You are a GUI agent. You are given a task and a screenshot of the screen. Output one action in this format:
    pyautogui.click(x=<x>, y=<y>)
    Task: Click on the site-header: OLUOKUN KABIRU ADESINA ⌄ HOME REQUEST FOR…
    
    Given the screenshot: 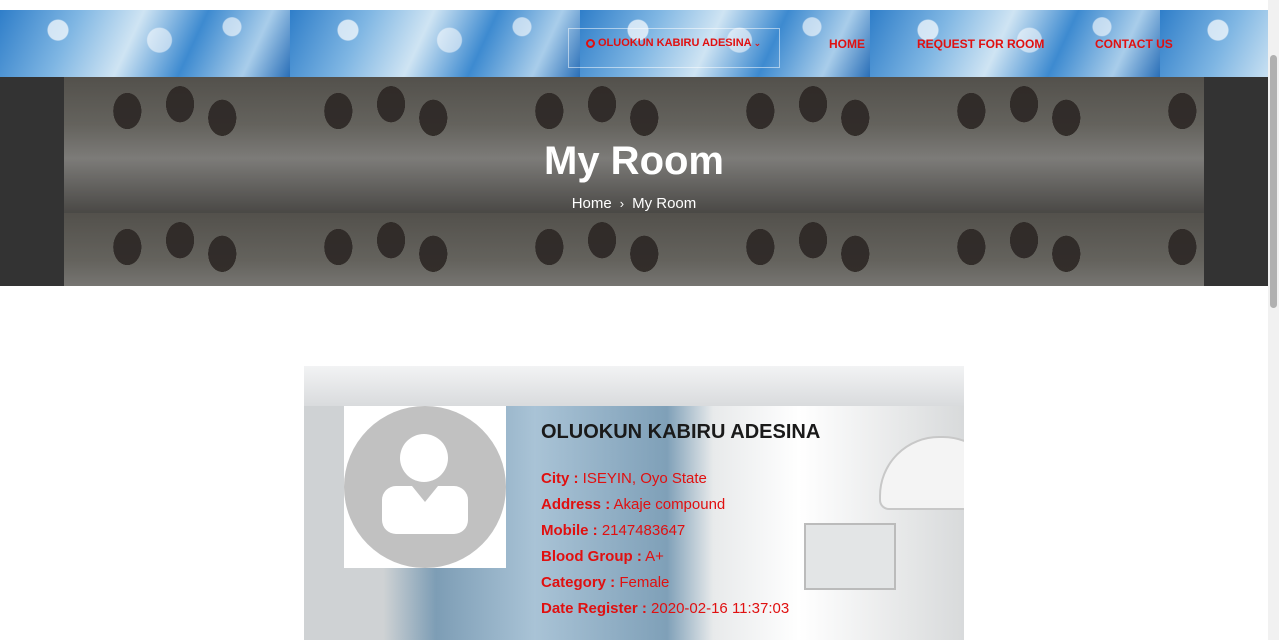 What is the action you would take?
    pyautogui.click(x=634, y=43)
    